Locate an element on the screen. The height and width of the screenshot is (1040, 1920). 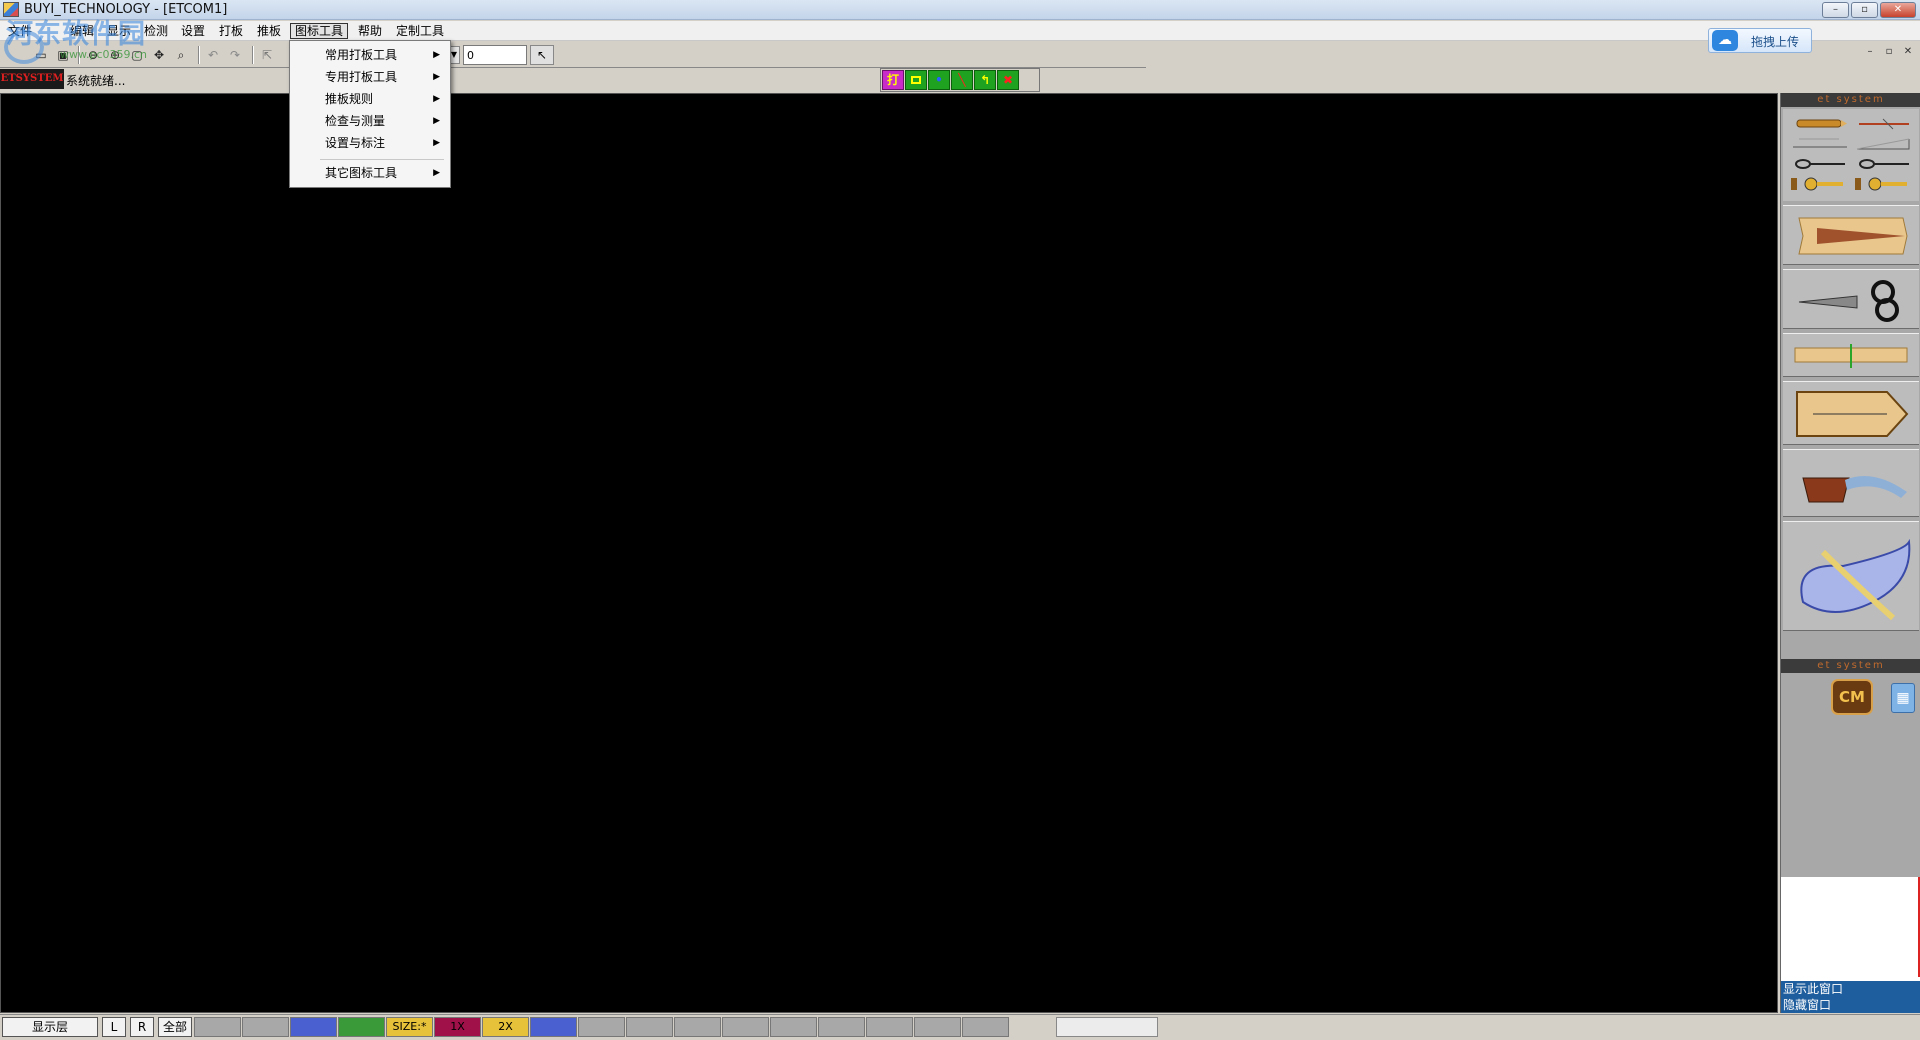
window-title: BUYI_TECHNOLOGY - [ETCOM1] is located at coordinates (126, 9).